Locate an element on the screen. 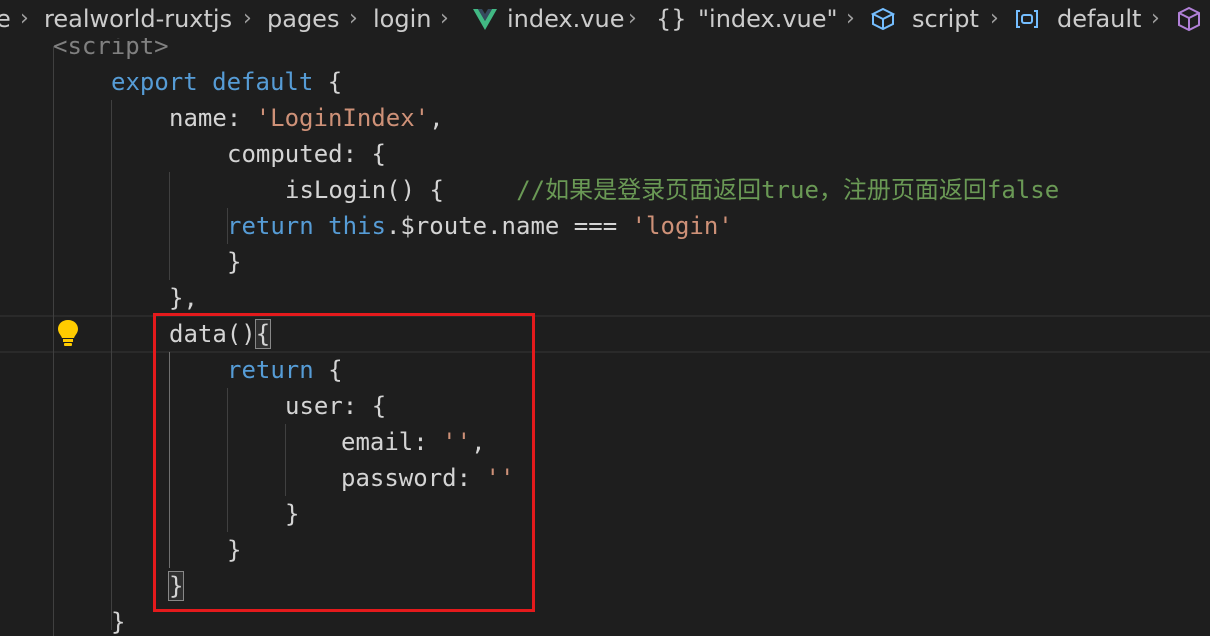 Image resolution: width=1210 pixels, height=636 pixels. code-token: default is located at coordinates (263, 82).